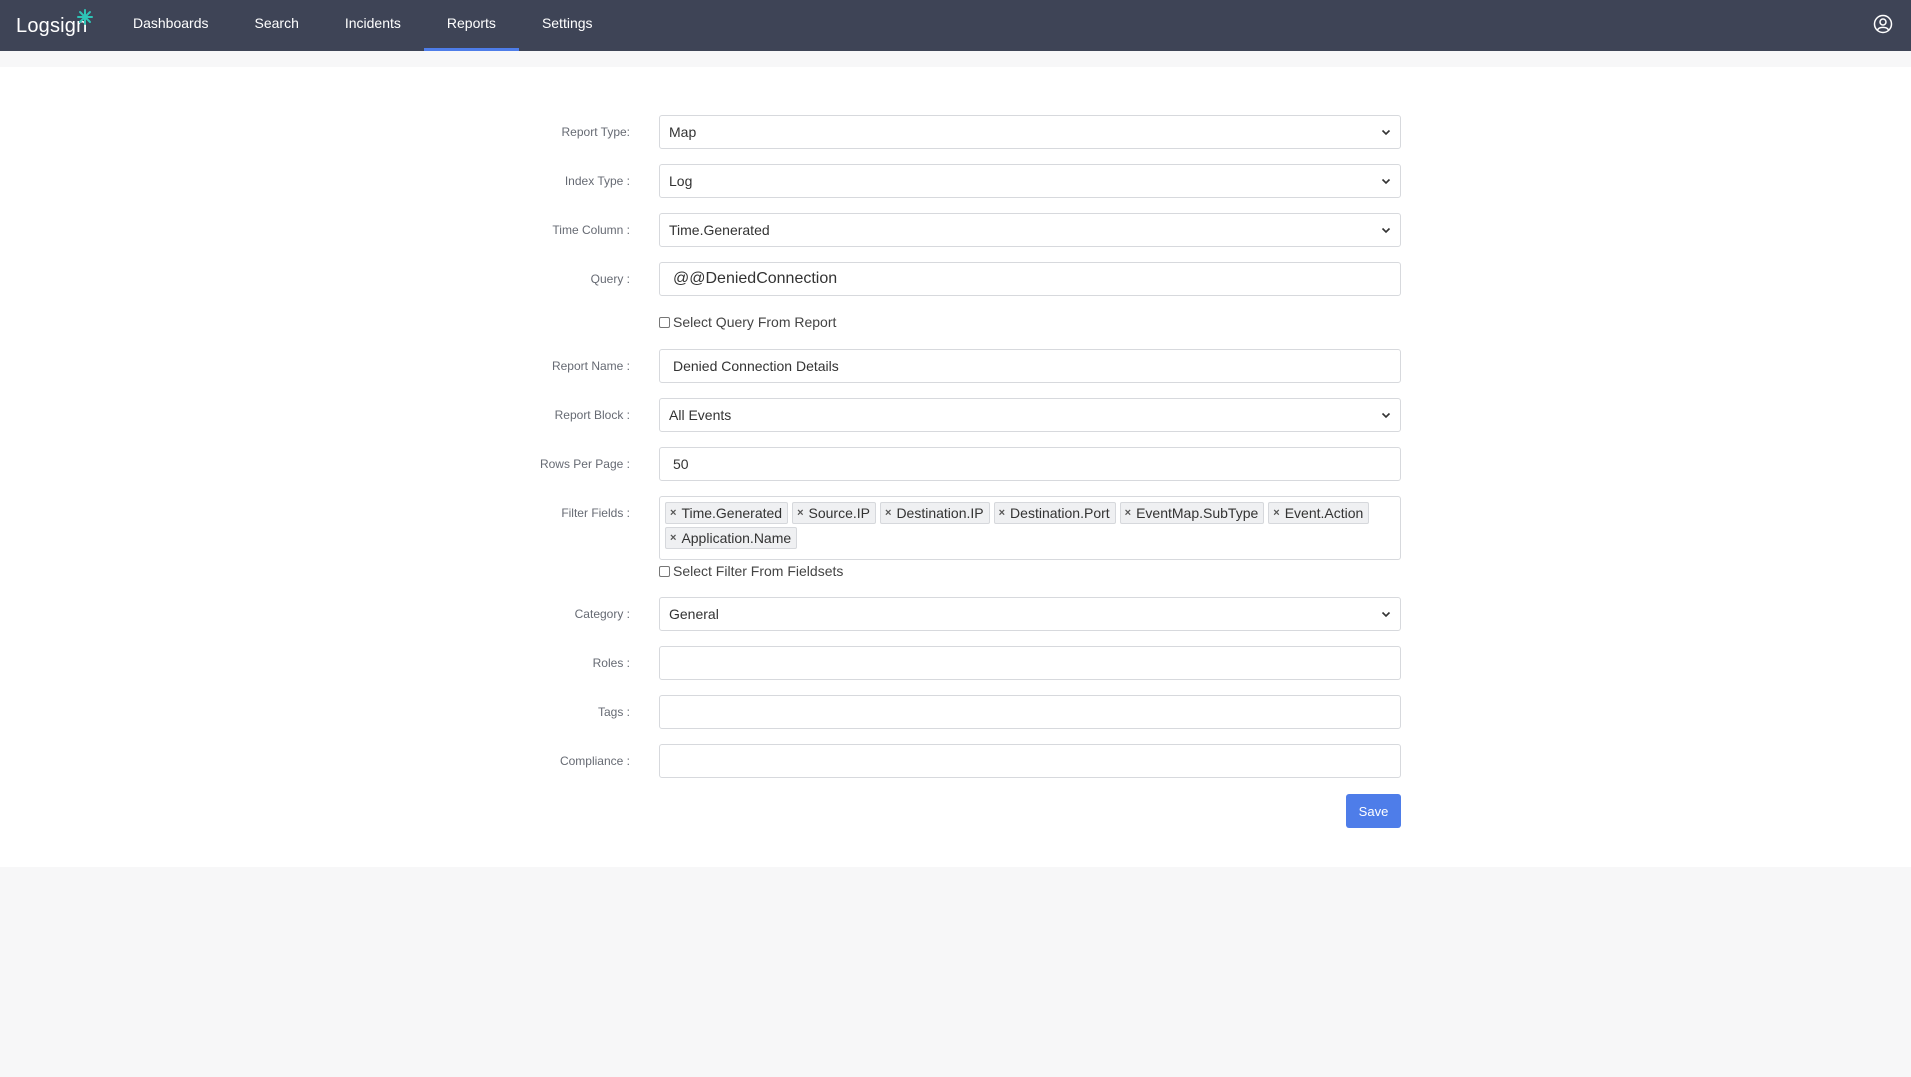 This screenshot has width=1911, height=1077. What do you see at coordinates (1324, 513) in the screenshot?
I see `filter-tag-label: Event.Action` at bounding box center [1324, 513].